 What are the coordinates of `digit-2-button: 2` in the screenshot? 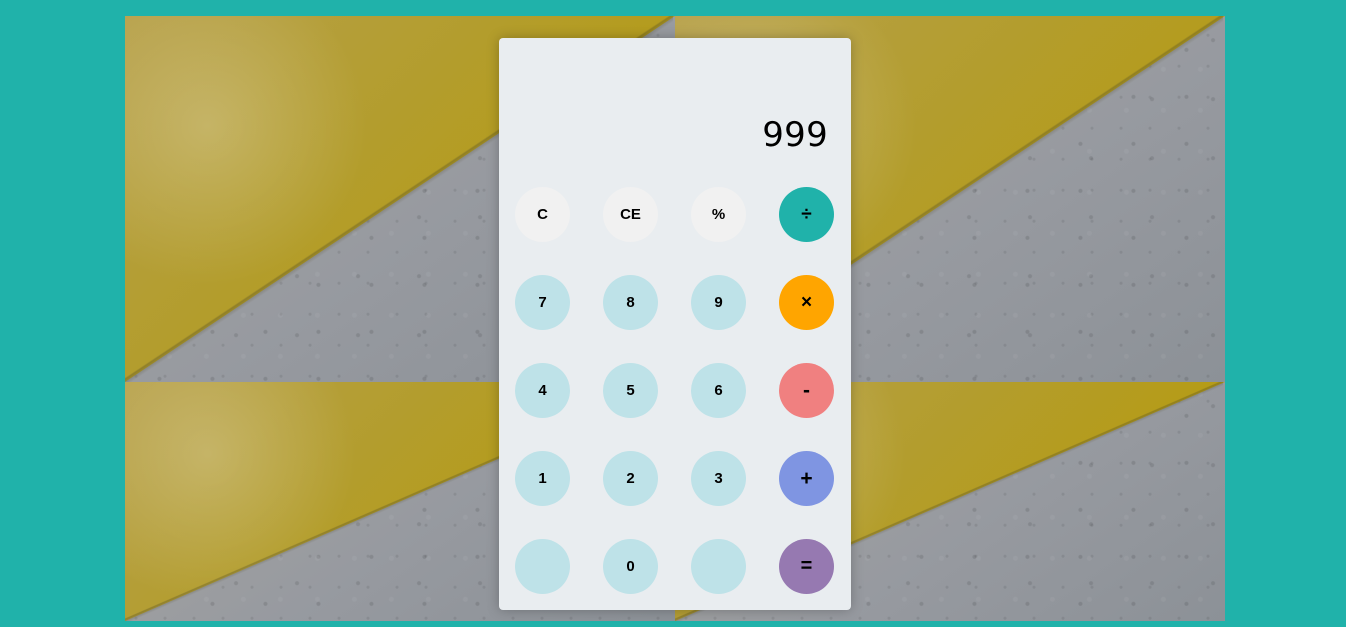 It's located at (630, 478).